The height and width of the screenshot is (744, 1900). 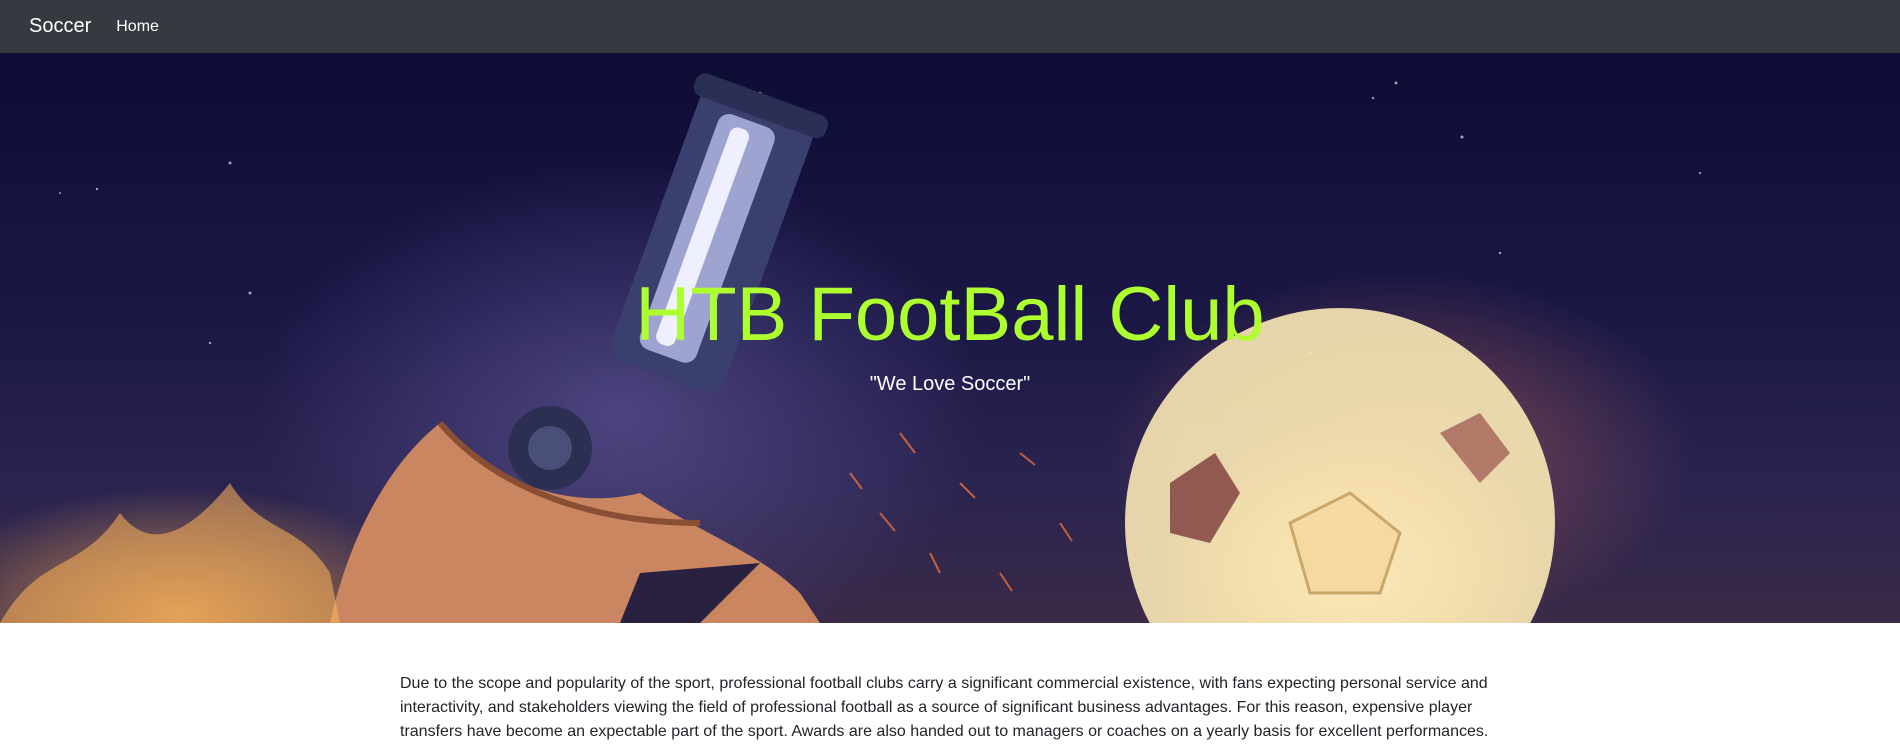 I want to click on hero-title: HTB FootBall Club, so click(x=950, y=314).